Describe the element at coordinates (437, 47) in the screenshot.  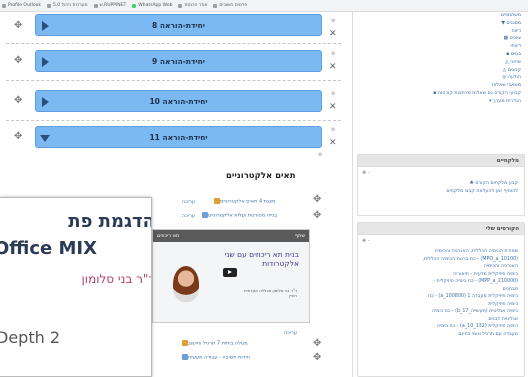
I see `tree-item: דיווחי` at that location.